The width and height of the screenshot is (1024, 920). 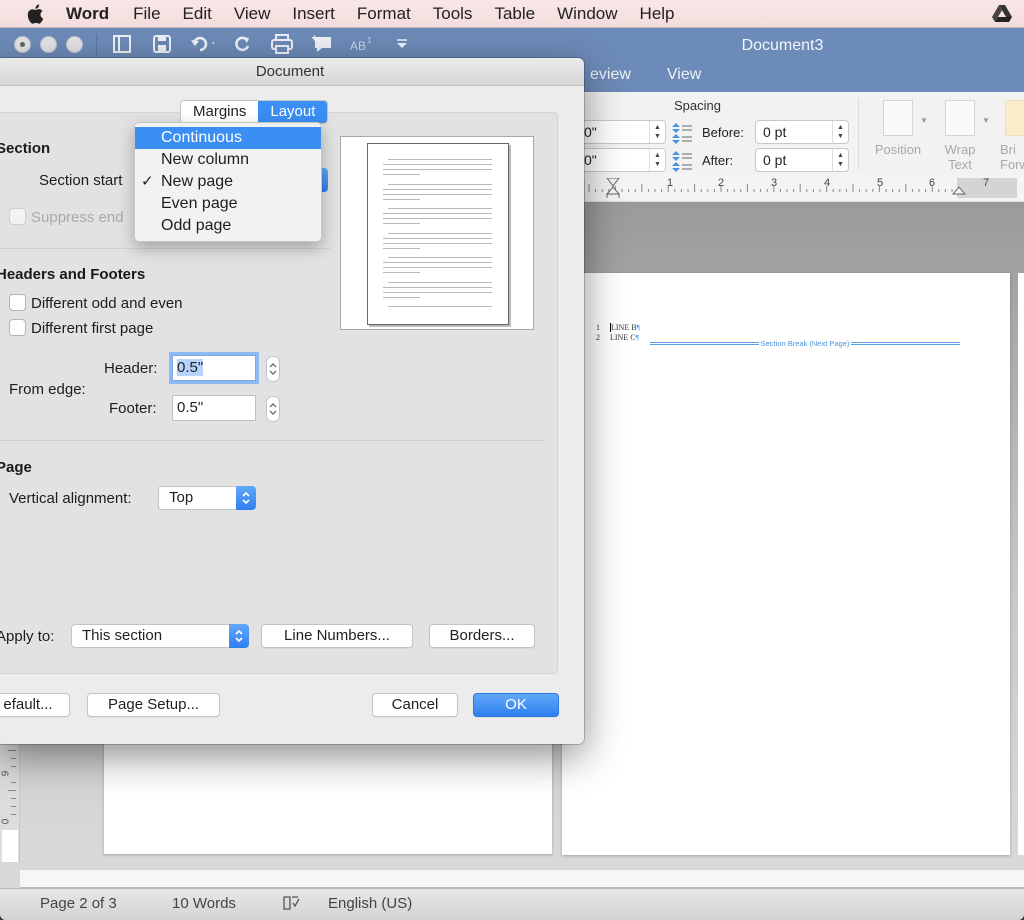 I want to click on indent-left-stepper: ▲ ▼, so click(x=657, y=132).